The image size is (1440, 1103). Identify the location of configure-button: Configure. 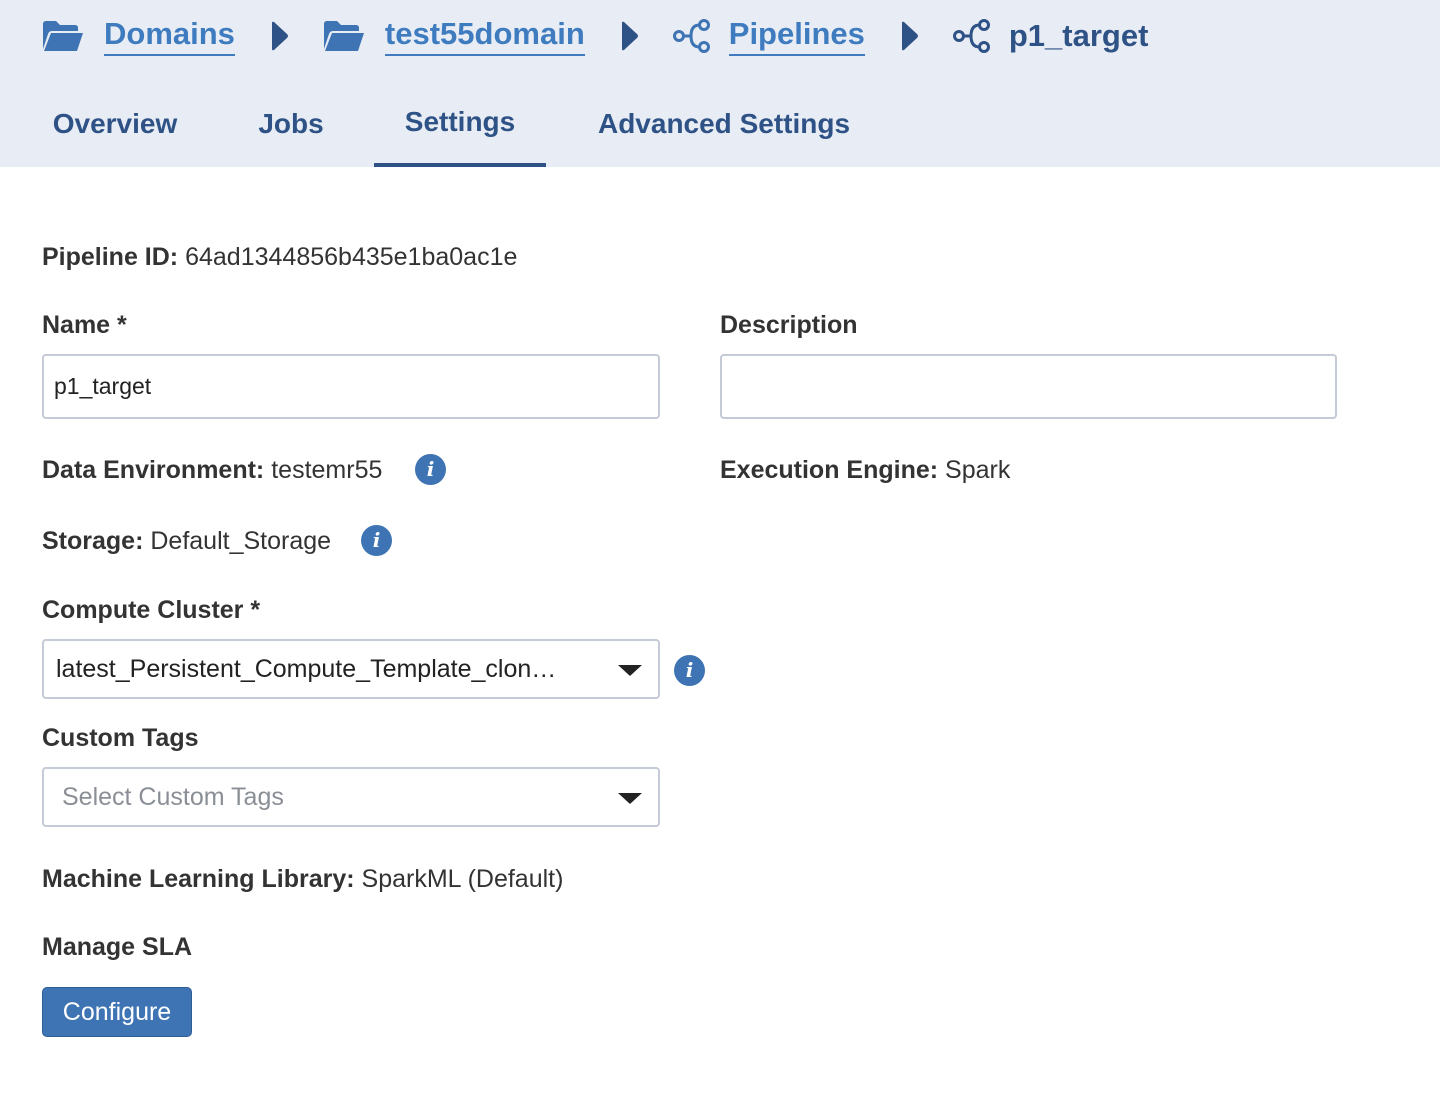
(117, 1012).